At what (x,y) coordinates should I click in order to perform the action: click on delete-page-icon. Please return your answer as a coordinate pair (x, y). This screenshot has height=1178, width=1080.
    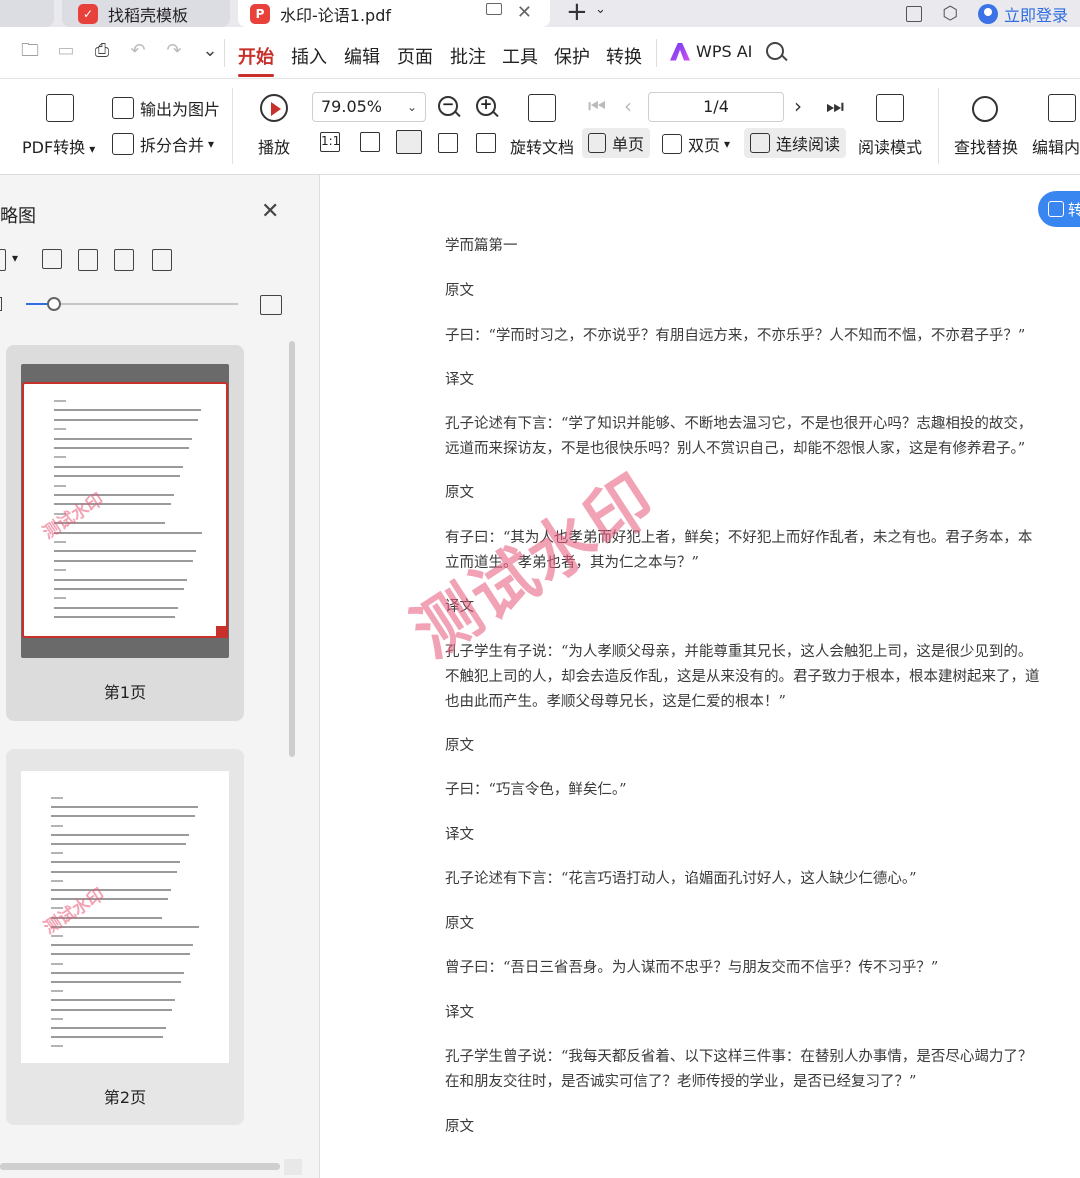
    Looking at the image, I should click on (88, 260).